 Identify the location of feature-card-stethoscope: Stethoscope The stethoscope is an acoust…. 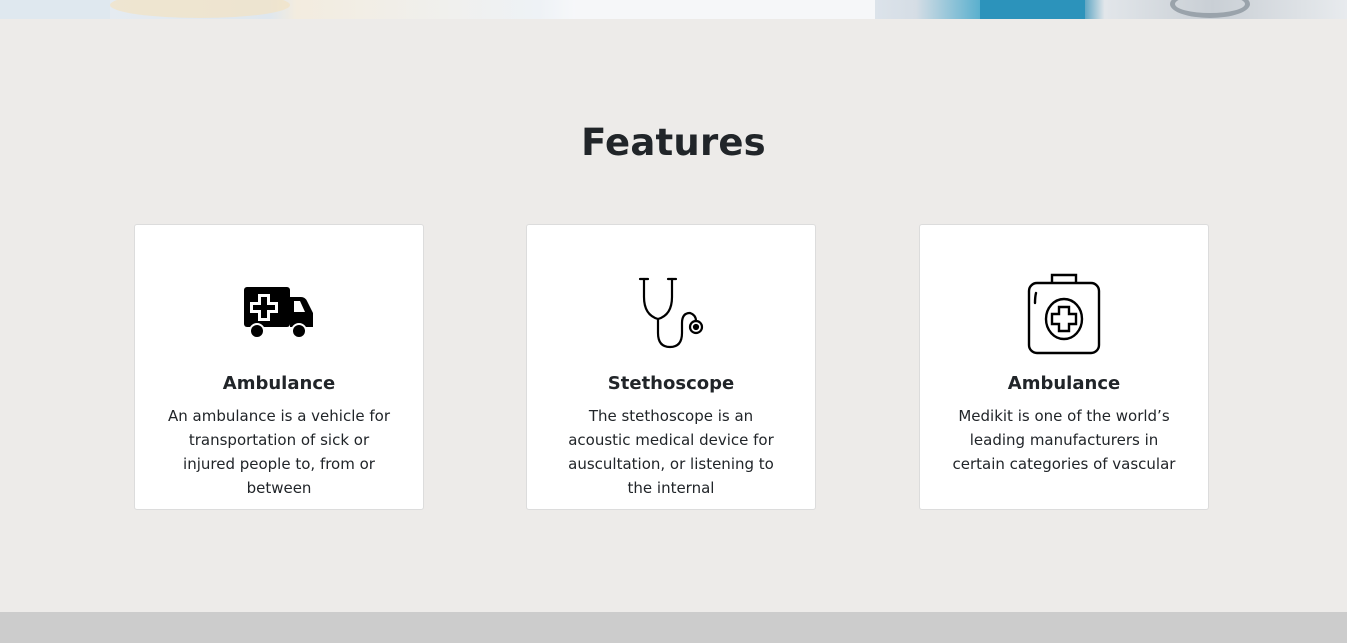
(671, 367).